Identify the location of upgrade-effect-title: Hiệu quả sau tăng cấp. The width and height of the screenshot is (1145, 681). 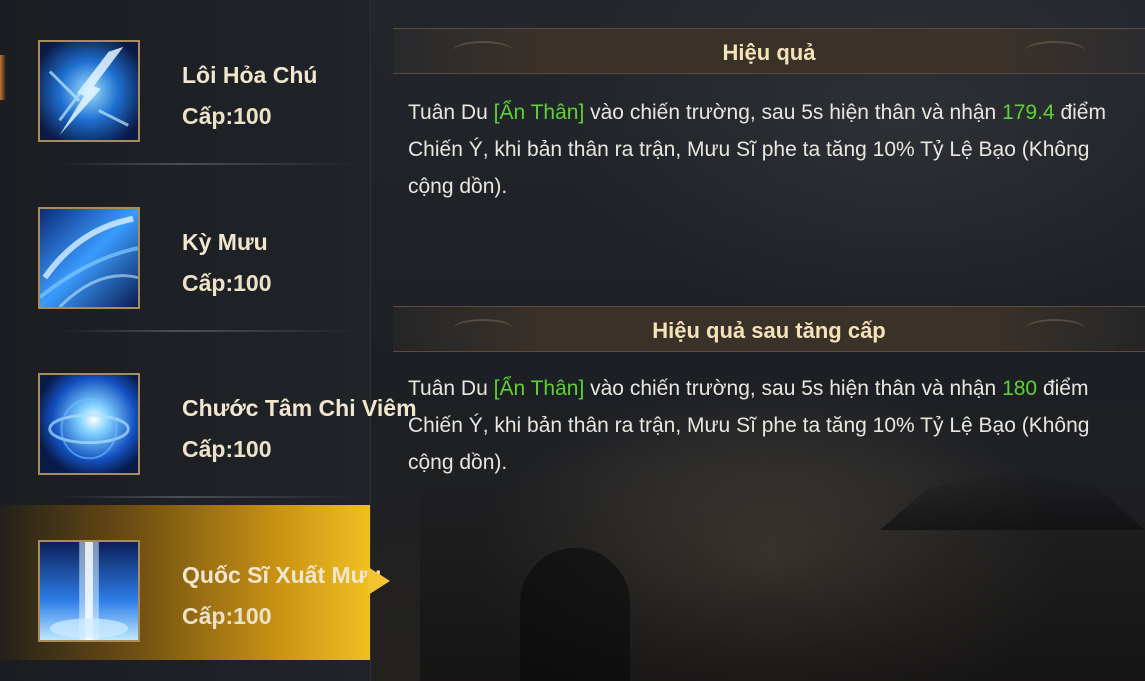
(769, 330).